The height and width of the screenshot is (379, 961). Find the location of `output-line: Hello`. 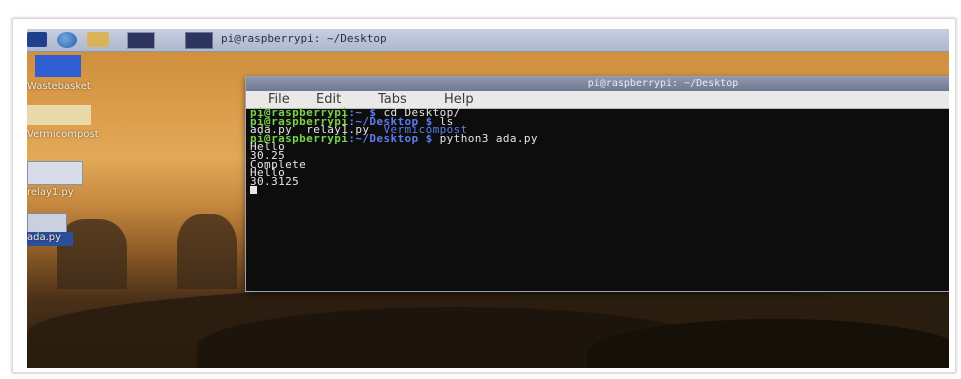

output-line: Hello is located at coordinates (268, 173).